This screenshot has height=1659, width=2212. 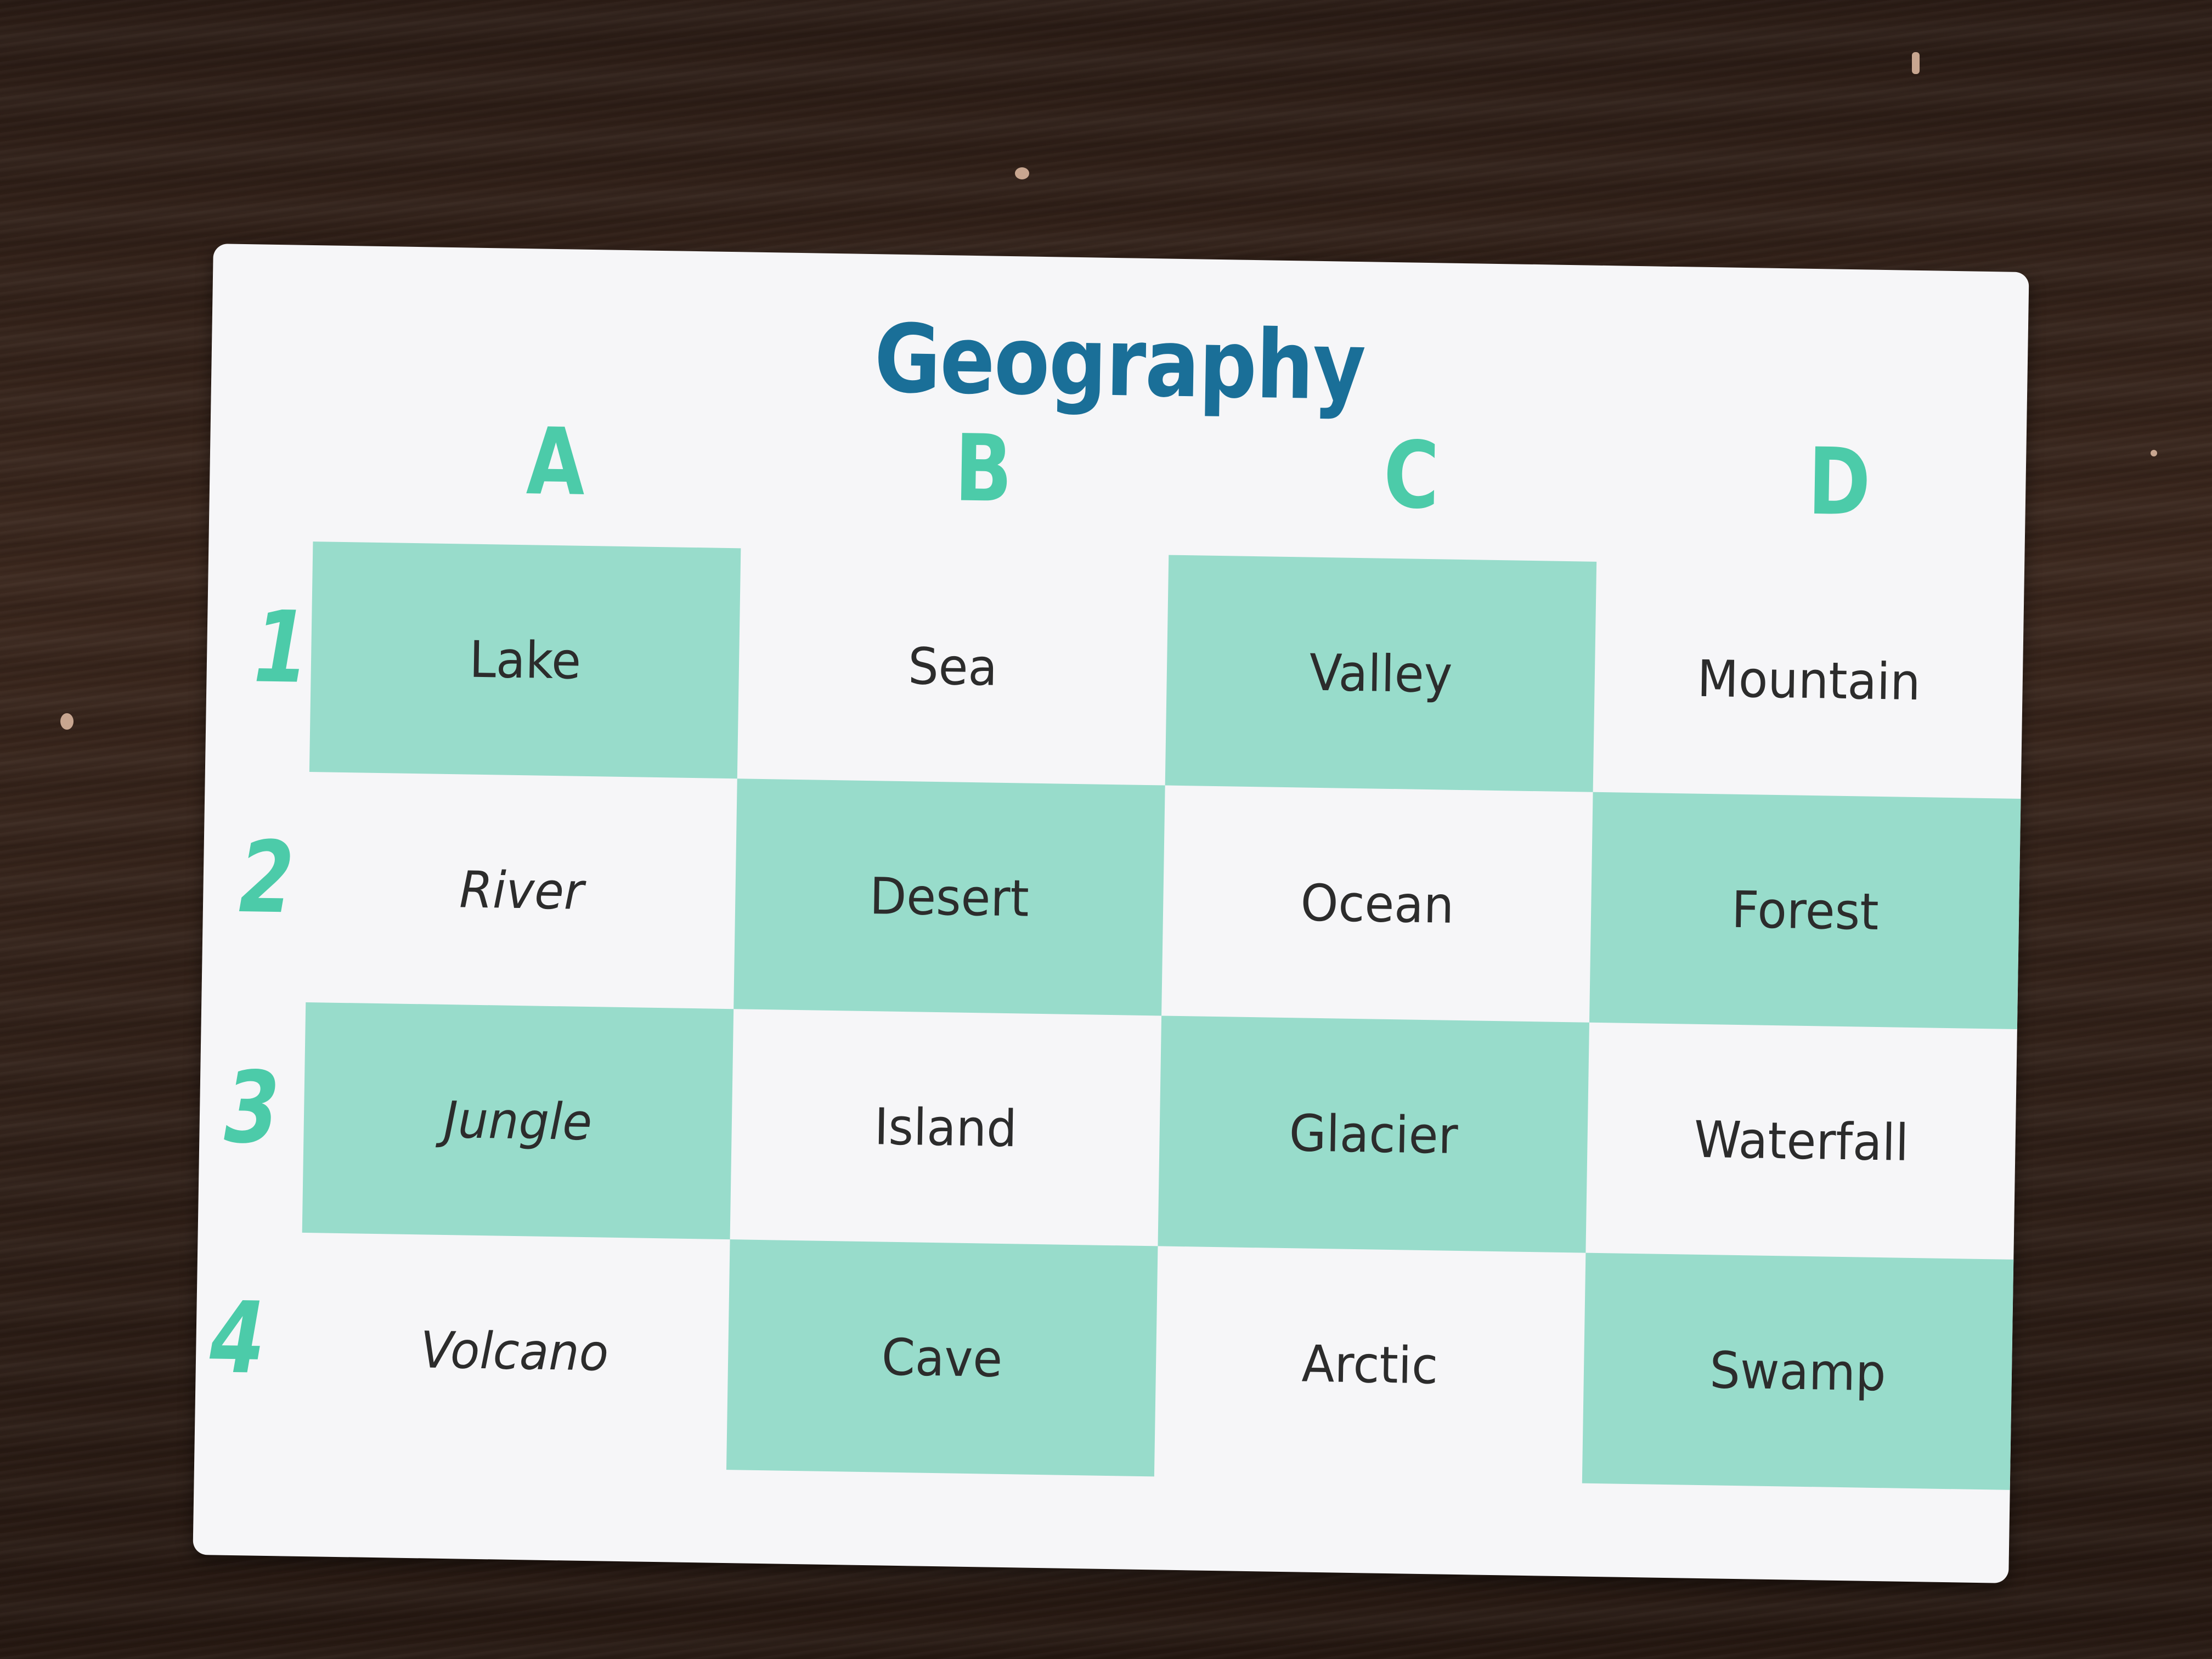 I want to click on grid-cell-a4: Volcano, so click(x=514, y=1352).